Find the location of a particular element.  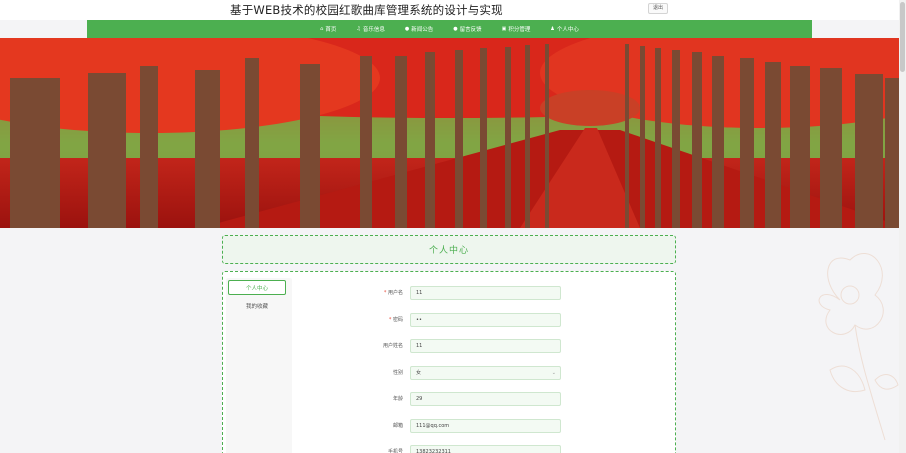

form-row: 手机号 13823232311 is located at coordinates (480, 449).